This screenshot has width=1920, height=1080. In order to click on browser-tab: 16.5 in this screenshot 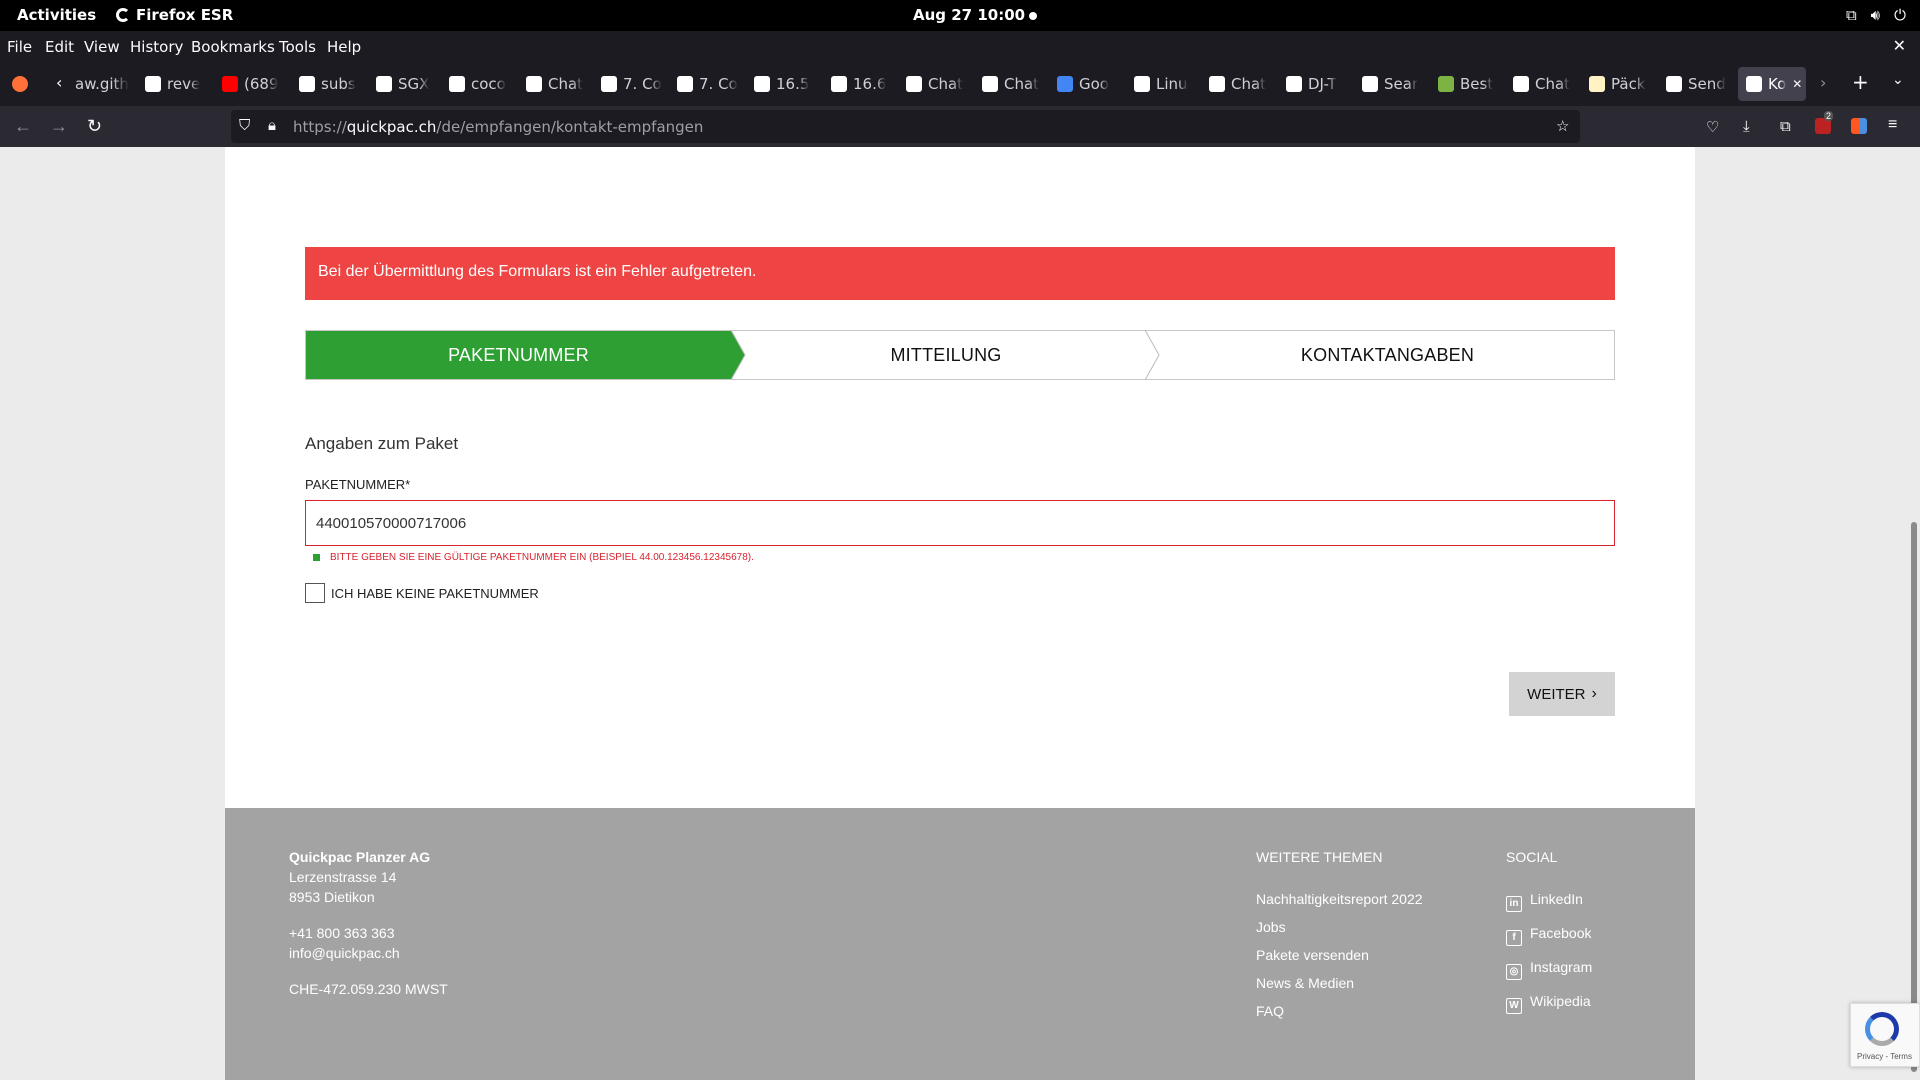, I will do `click(785, 84)`.